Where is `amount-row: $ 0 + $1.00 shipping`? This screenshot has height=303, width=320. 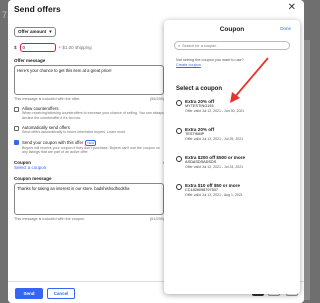 amount-row: $ 0 + $1.00 shipping is located at coordinates (89, 47).